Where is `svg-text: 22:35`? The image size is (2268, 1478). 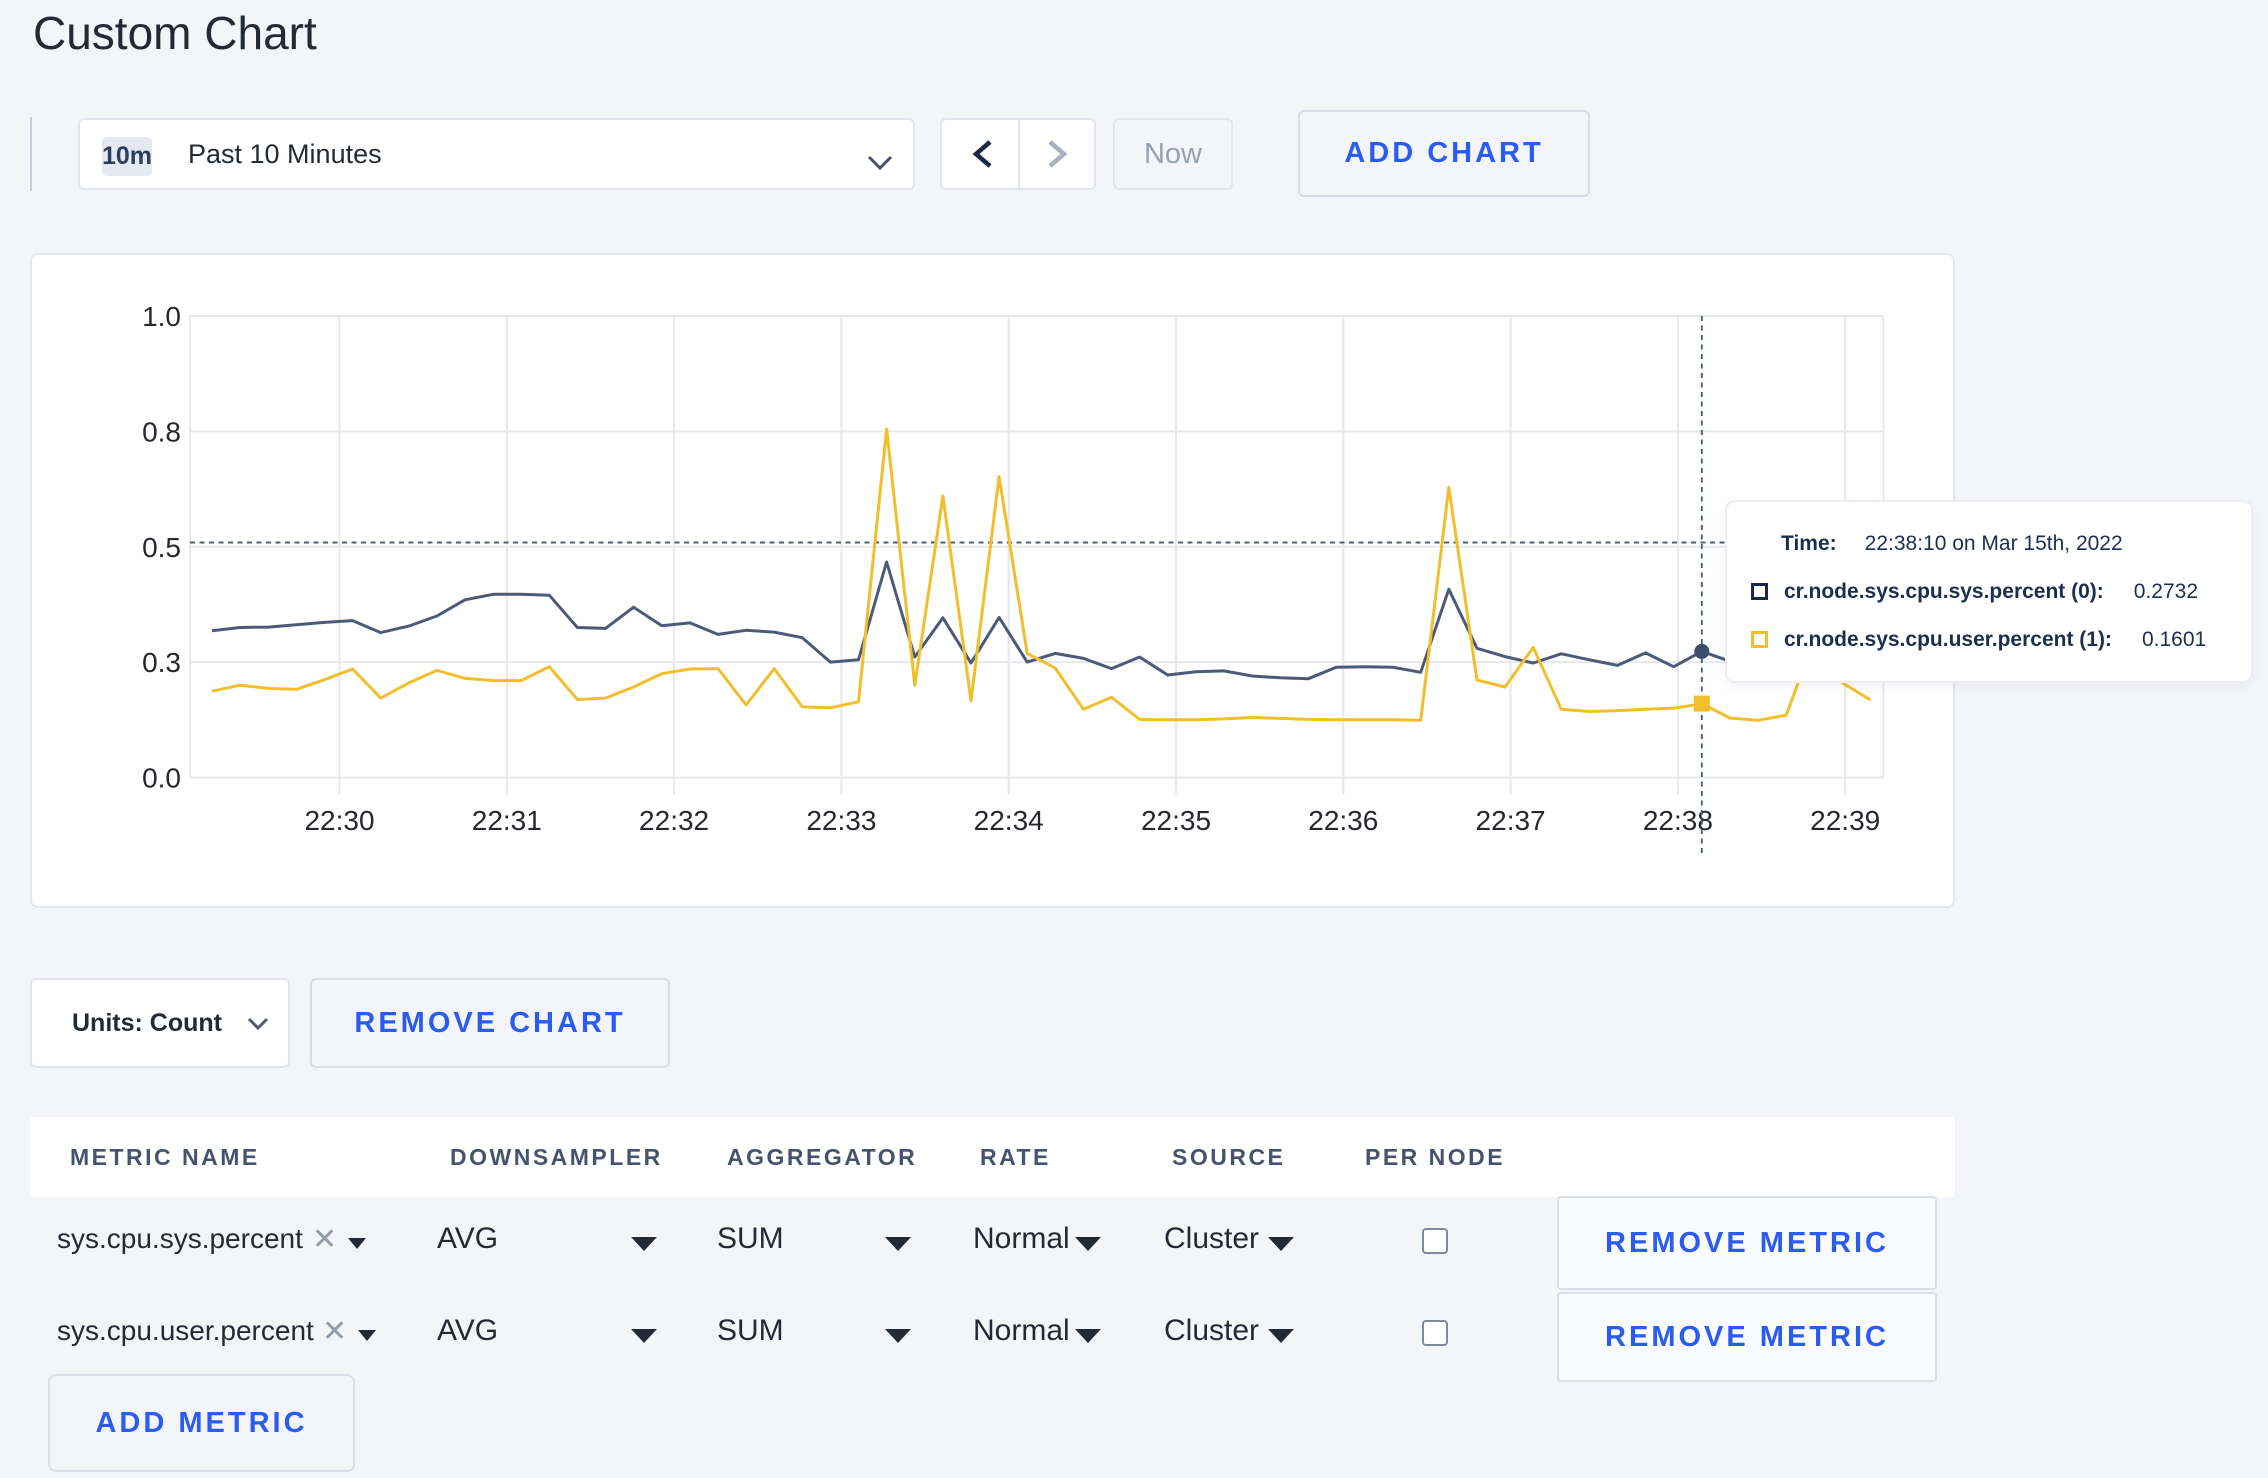 svg-text: 22:35 is located at coordinates (1176, 820).